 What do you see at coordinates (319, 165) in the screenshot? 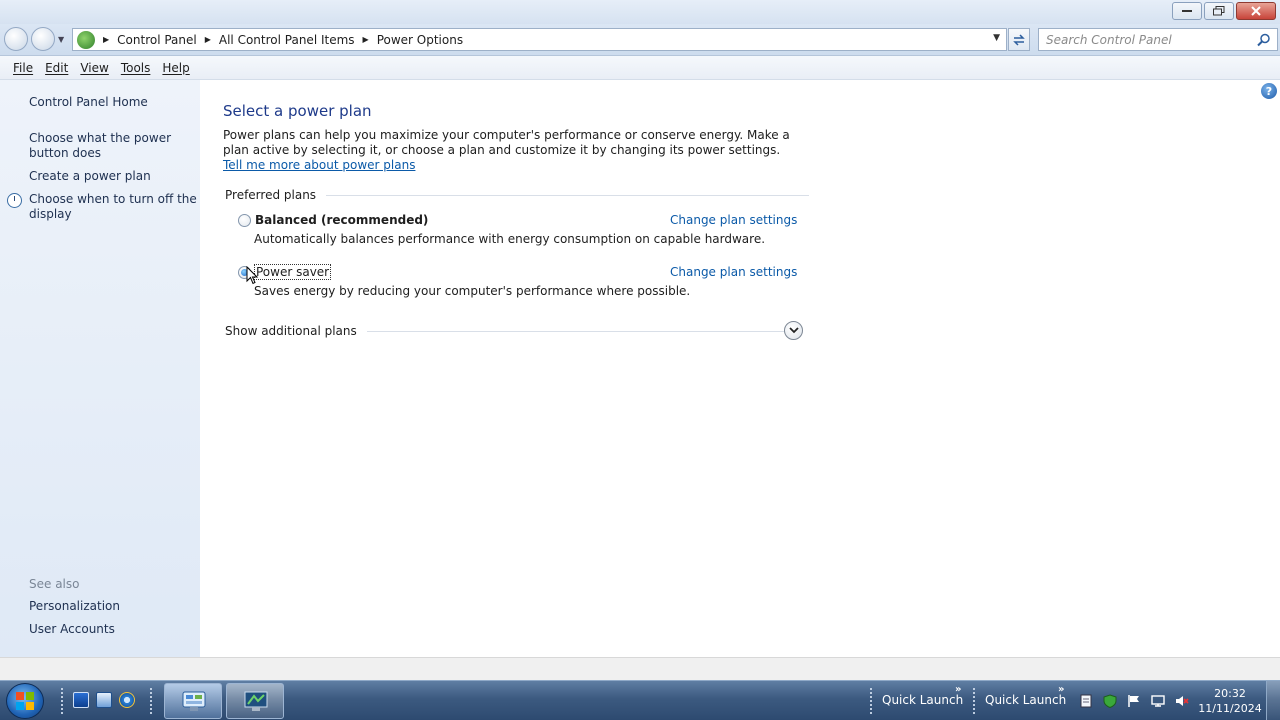
I see `tell-me-more-link: Tell me more about power plans` at bounding box center [319, 165].